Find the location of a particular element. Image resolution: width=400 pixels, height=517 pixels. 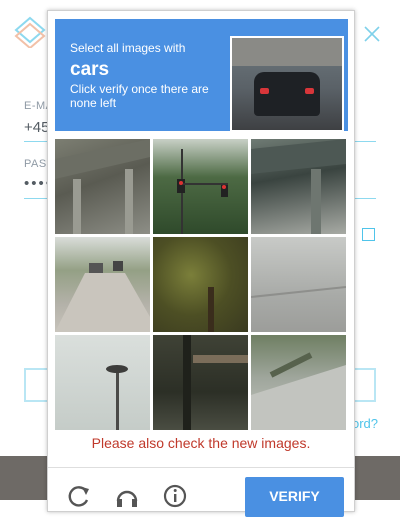

bg-button-right-edge is located at coordinates (364, 385).